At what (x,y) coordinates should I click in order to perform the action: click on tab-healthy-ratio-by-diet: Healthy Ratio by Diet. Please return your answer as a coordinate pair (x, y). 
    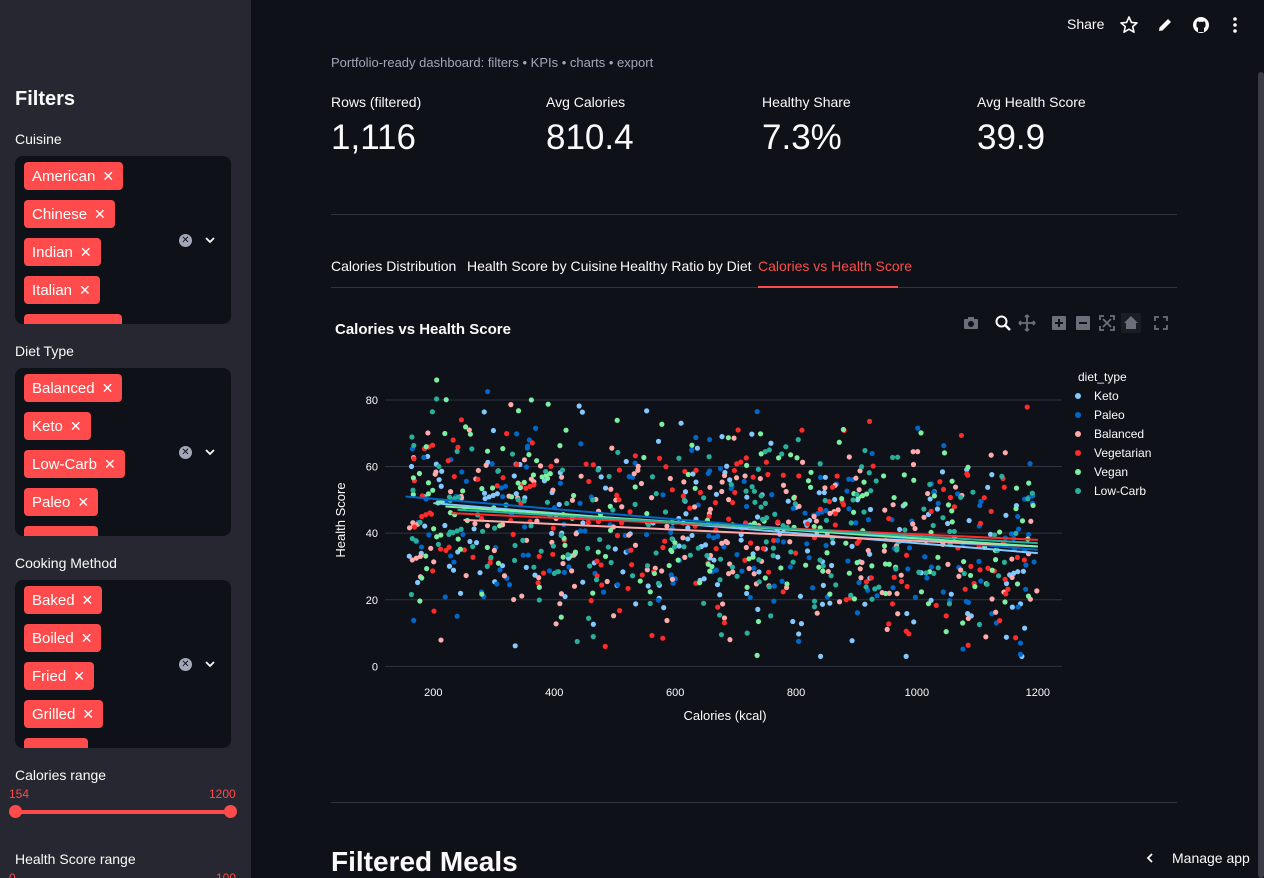
    Looking at the image, I should click on (686, 266).